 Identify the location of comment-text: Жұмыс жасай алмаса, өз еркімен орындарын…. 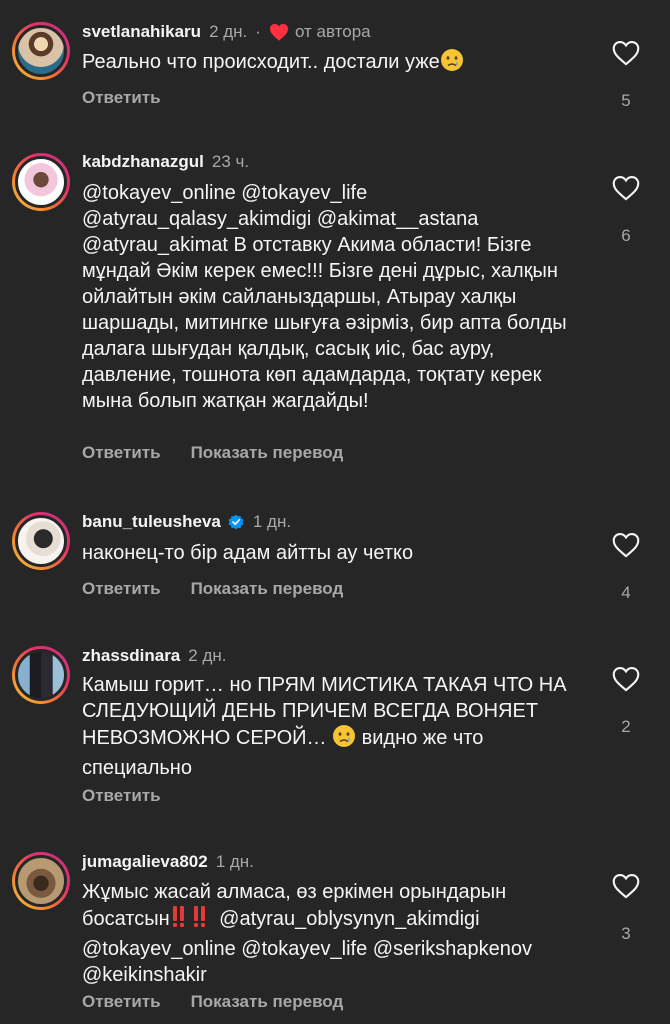
(307, 933).